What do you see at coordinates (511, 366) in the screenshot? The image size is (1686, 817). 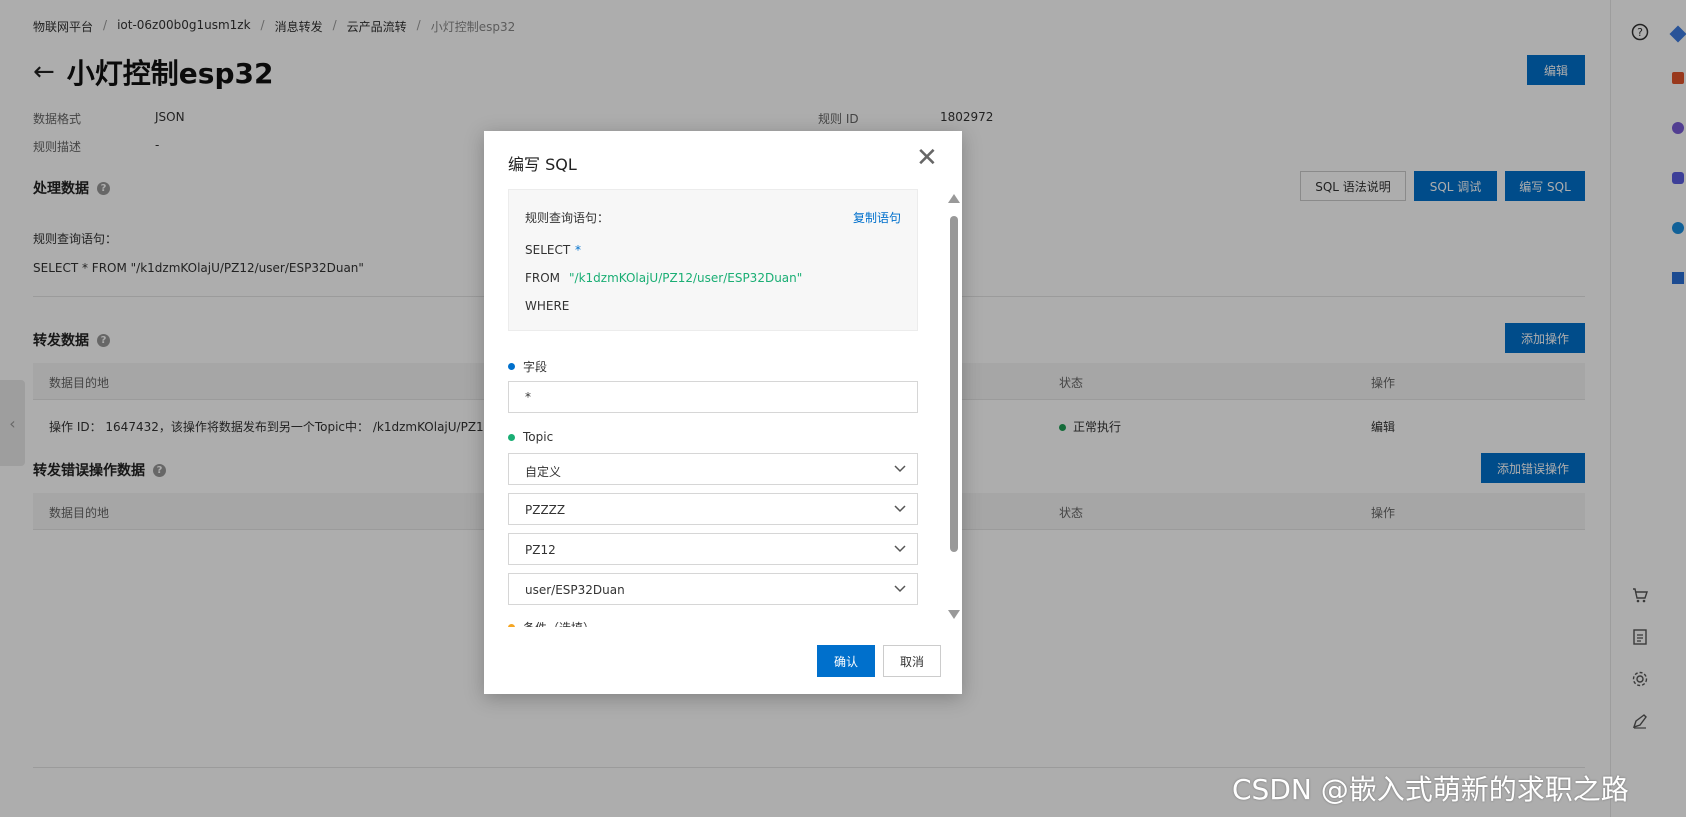 I see `blue-bullet-icon` at bounding box center [511, 366].